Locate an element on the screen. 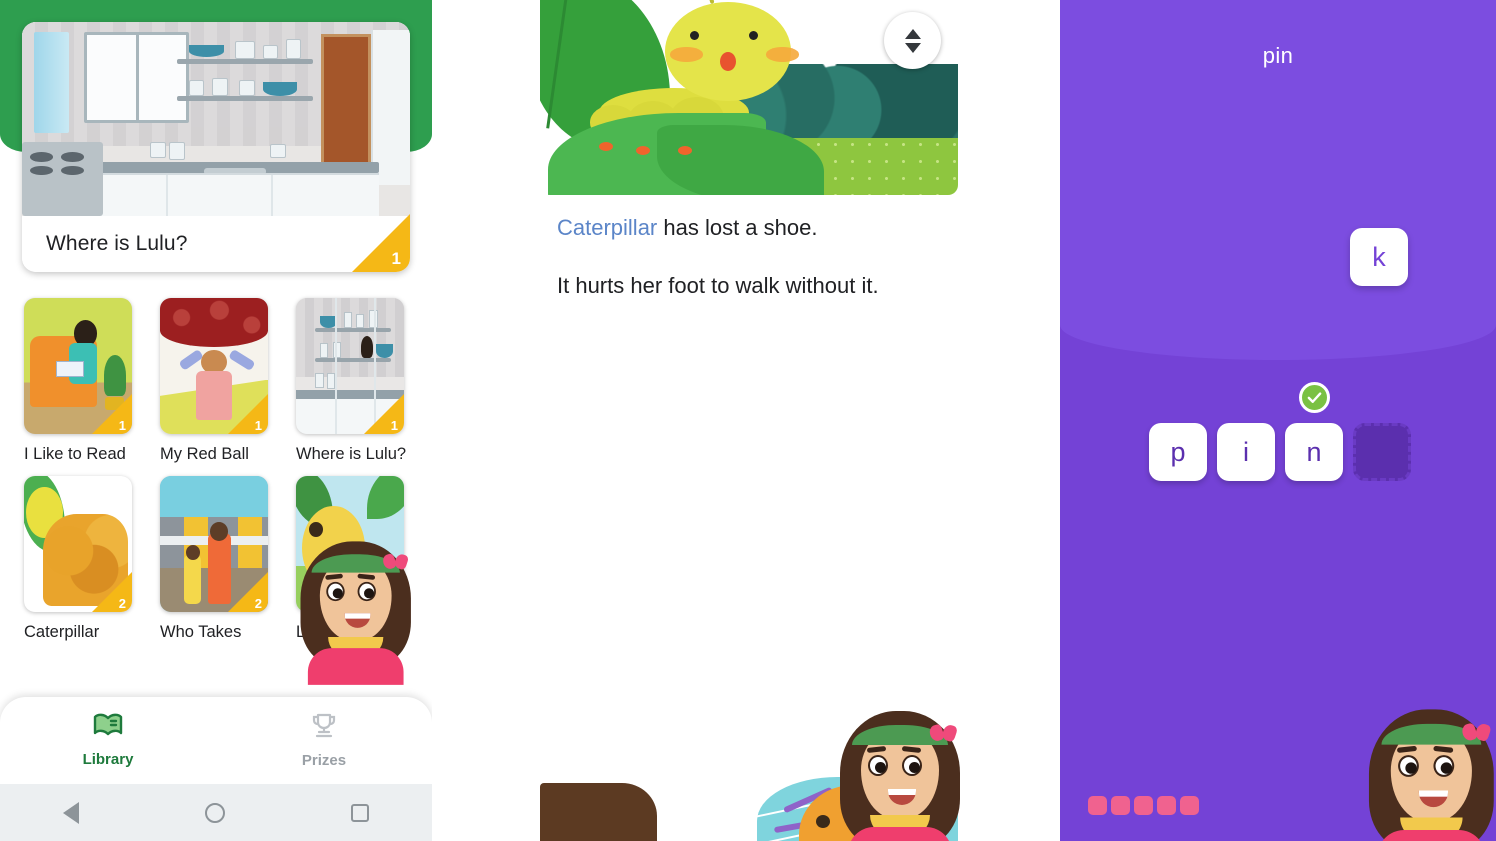 This screenshot has height=841, width=1496. featured-book-cover is located at coordinates (216, 119).